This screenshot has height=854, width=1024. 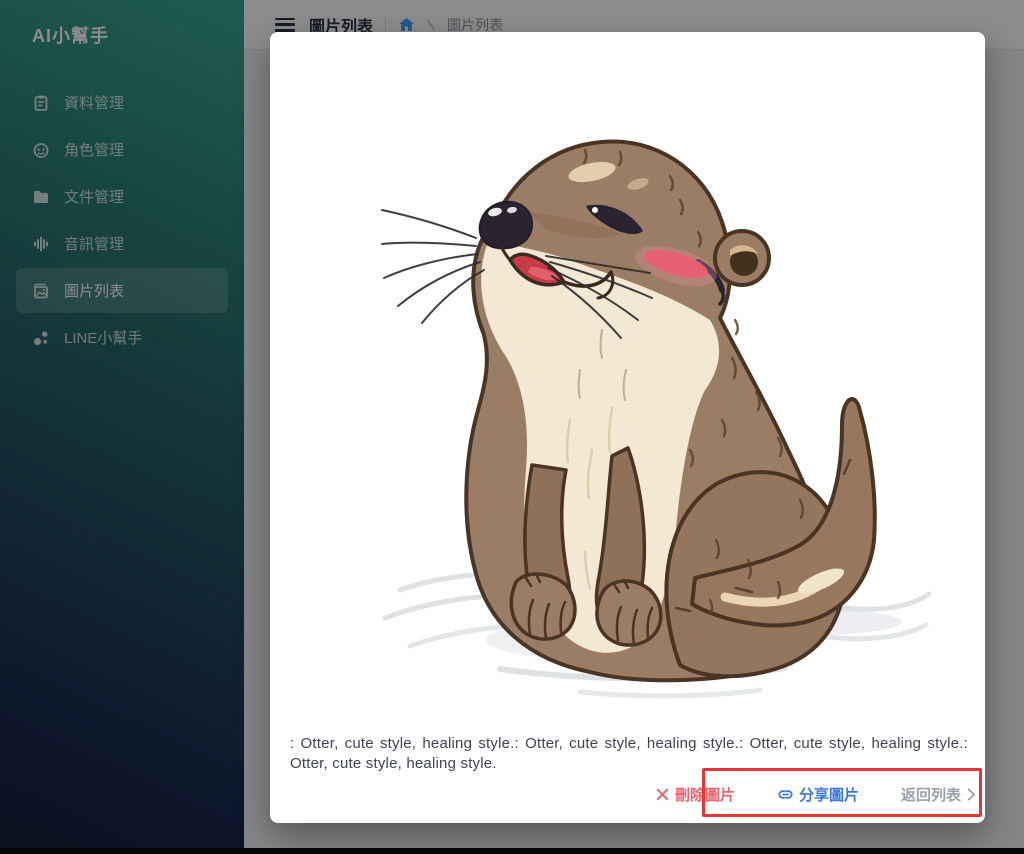 I want to click on delete-image-button: 刪除圖片, so click(x=695, y=794).